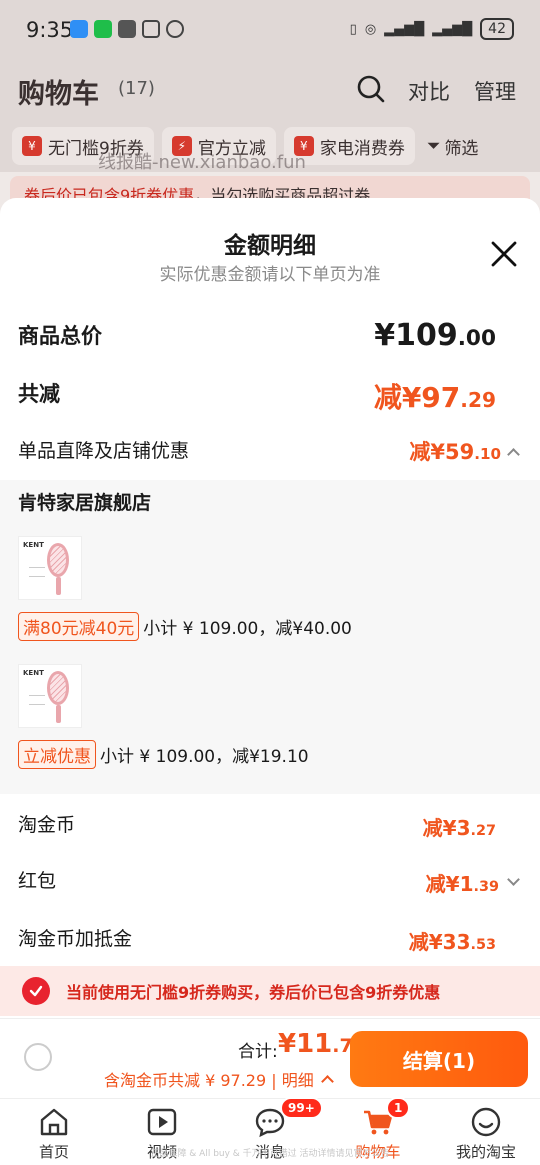  What do you see at coordinates (258, 1052) in the screenshot?
I see `total-label: 合计:` at bounding box center [258, 1052].